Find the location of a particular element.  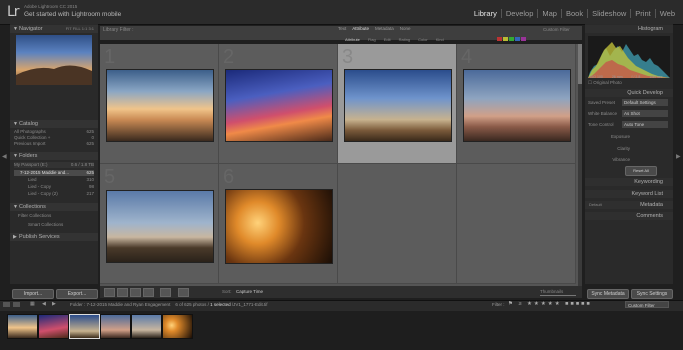

rating-filter-stars-icon: ⚑ ≥ ★★★★★ ■■■■■ is located at coordinates (550, 304).